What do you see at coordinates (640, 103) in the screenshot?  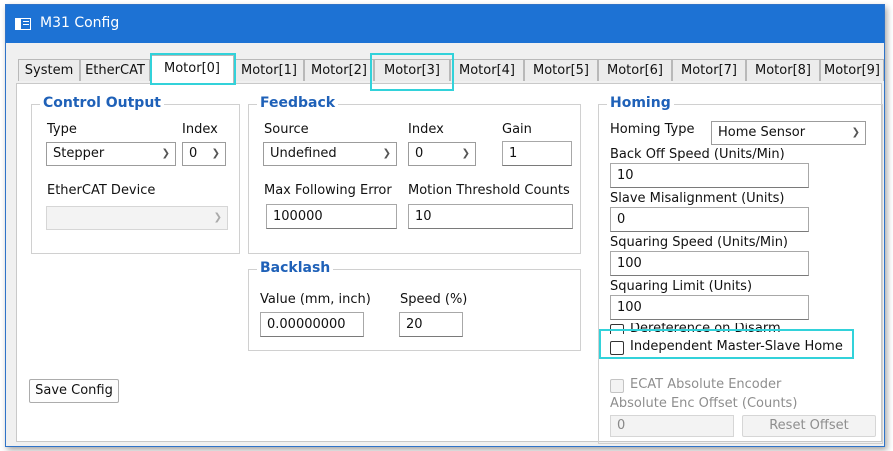 I see `homing-title: Homing` at bounding box center [640, 103].